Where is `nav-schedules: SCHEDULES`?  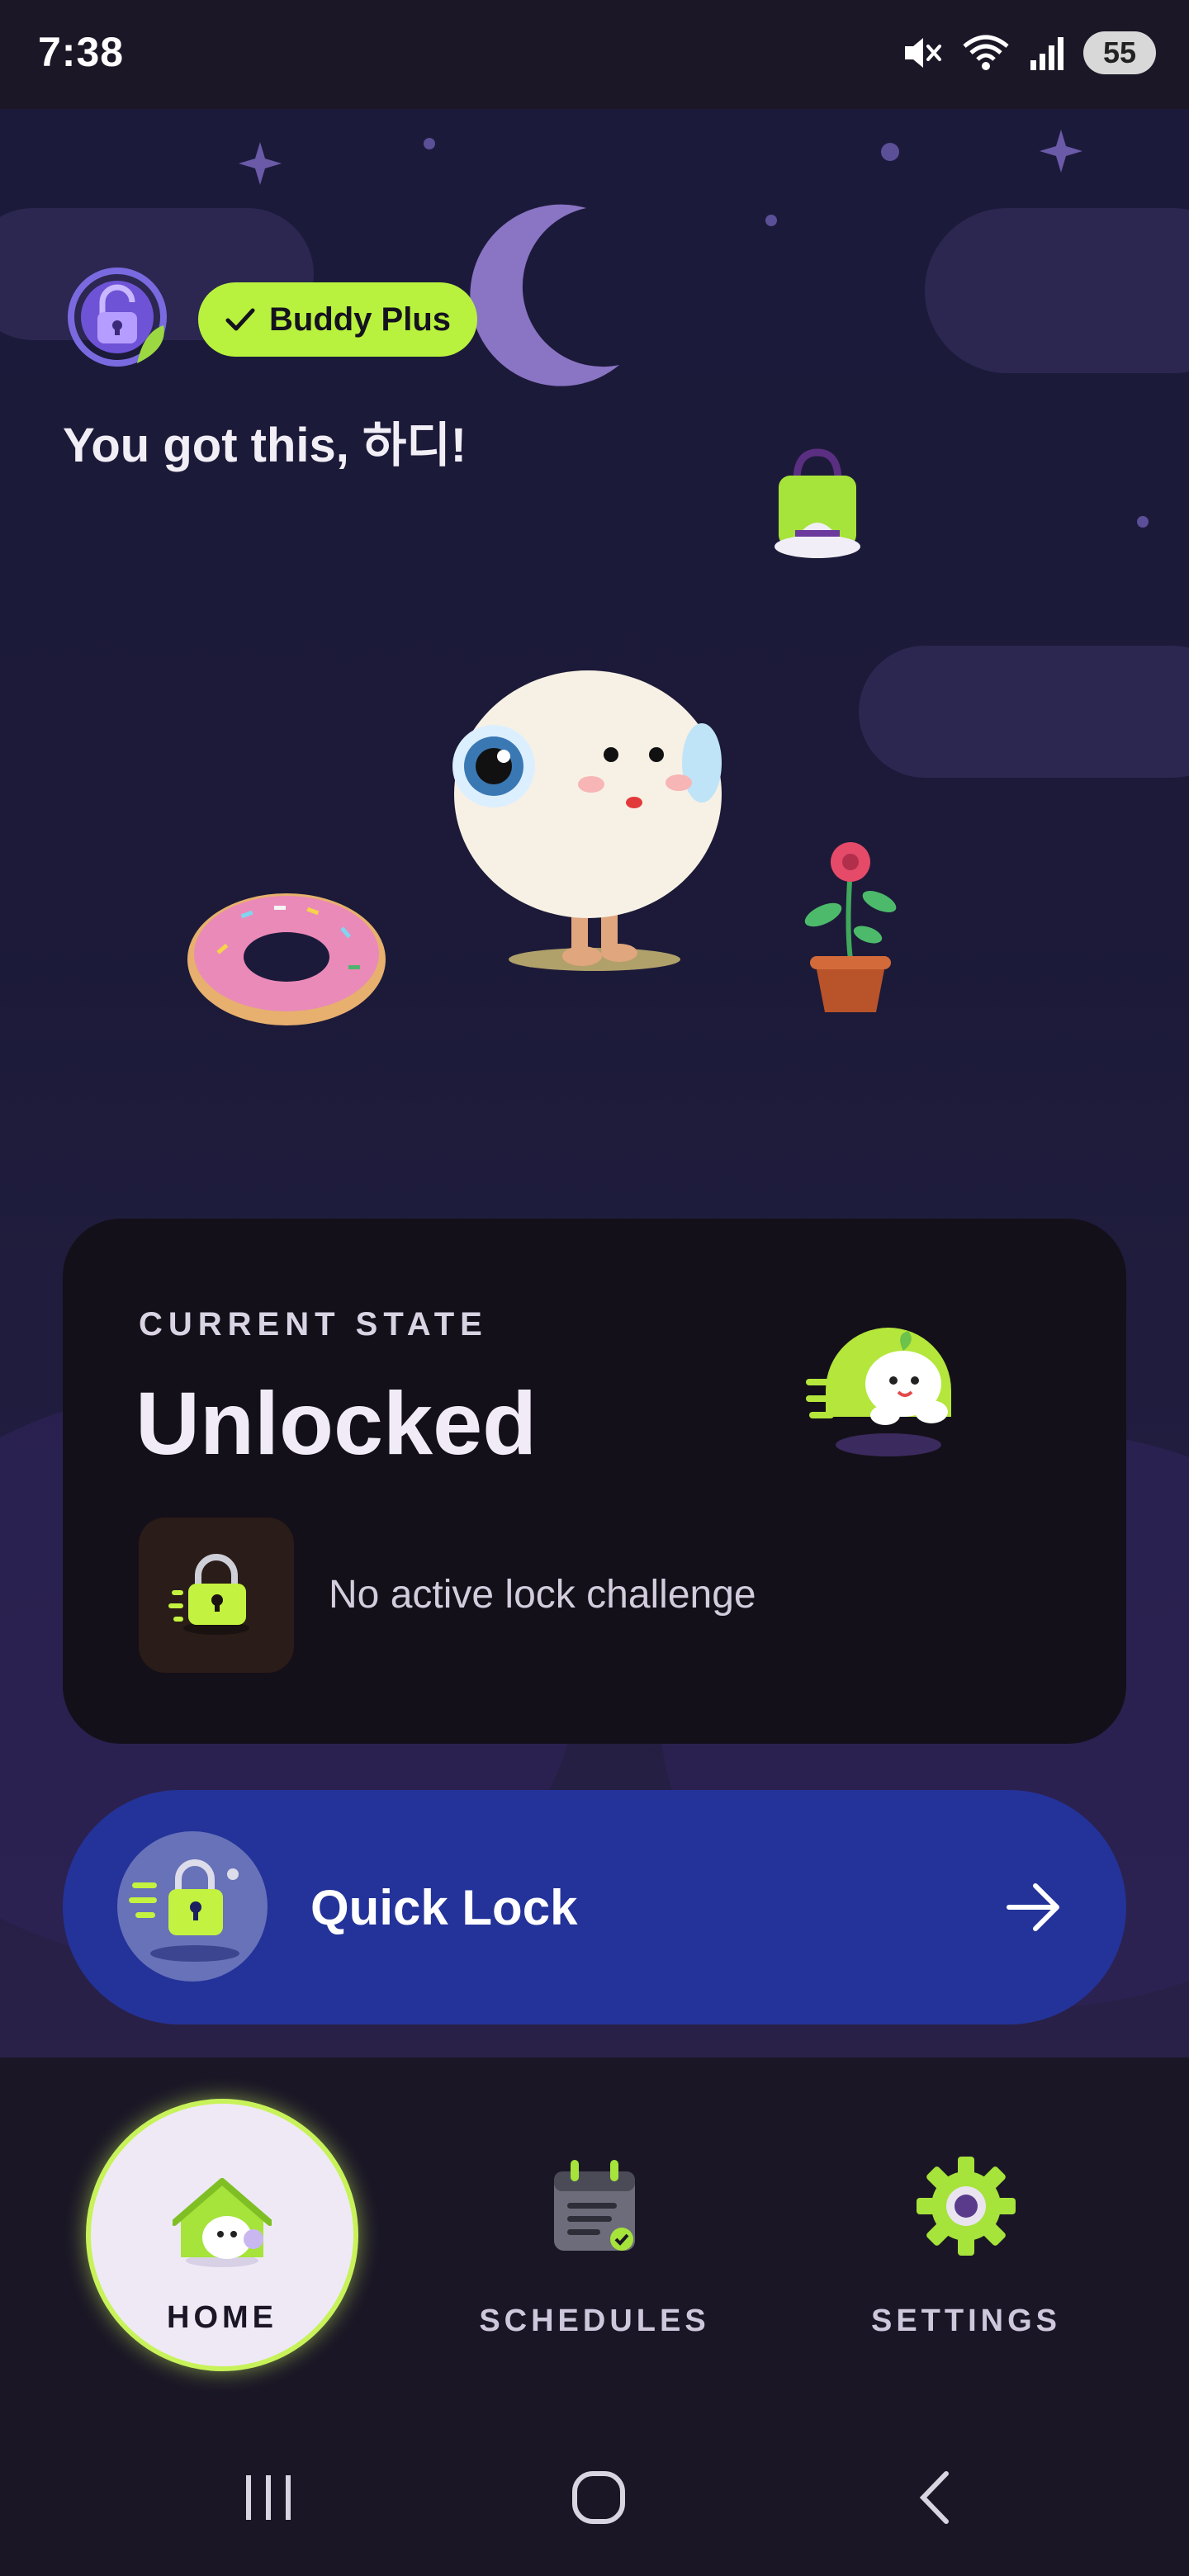
nav-schedules: SCHEDULES is located at coordinates (594, 2256).